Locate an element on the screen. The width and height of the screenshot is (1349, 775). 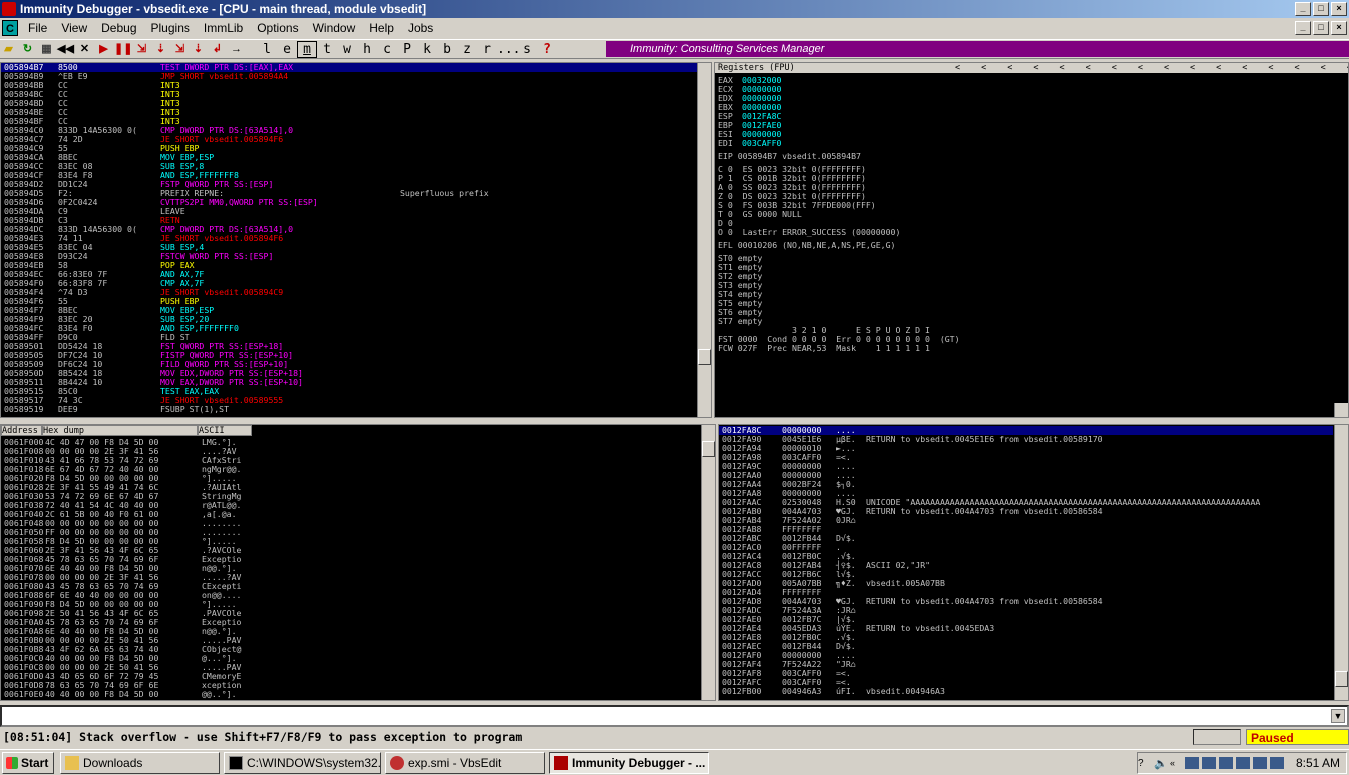
disasm-row: 00589515 85C0 TEST EAX,EAX is located at coordinates (356, 391).